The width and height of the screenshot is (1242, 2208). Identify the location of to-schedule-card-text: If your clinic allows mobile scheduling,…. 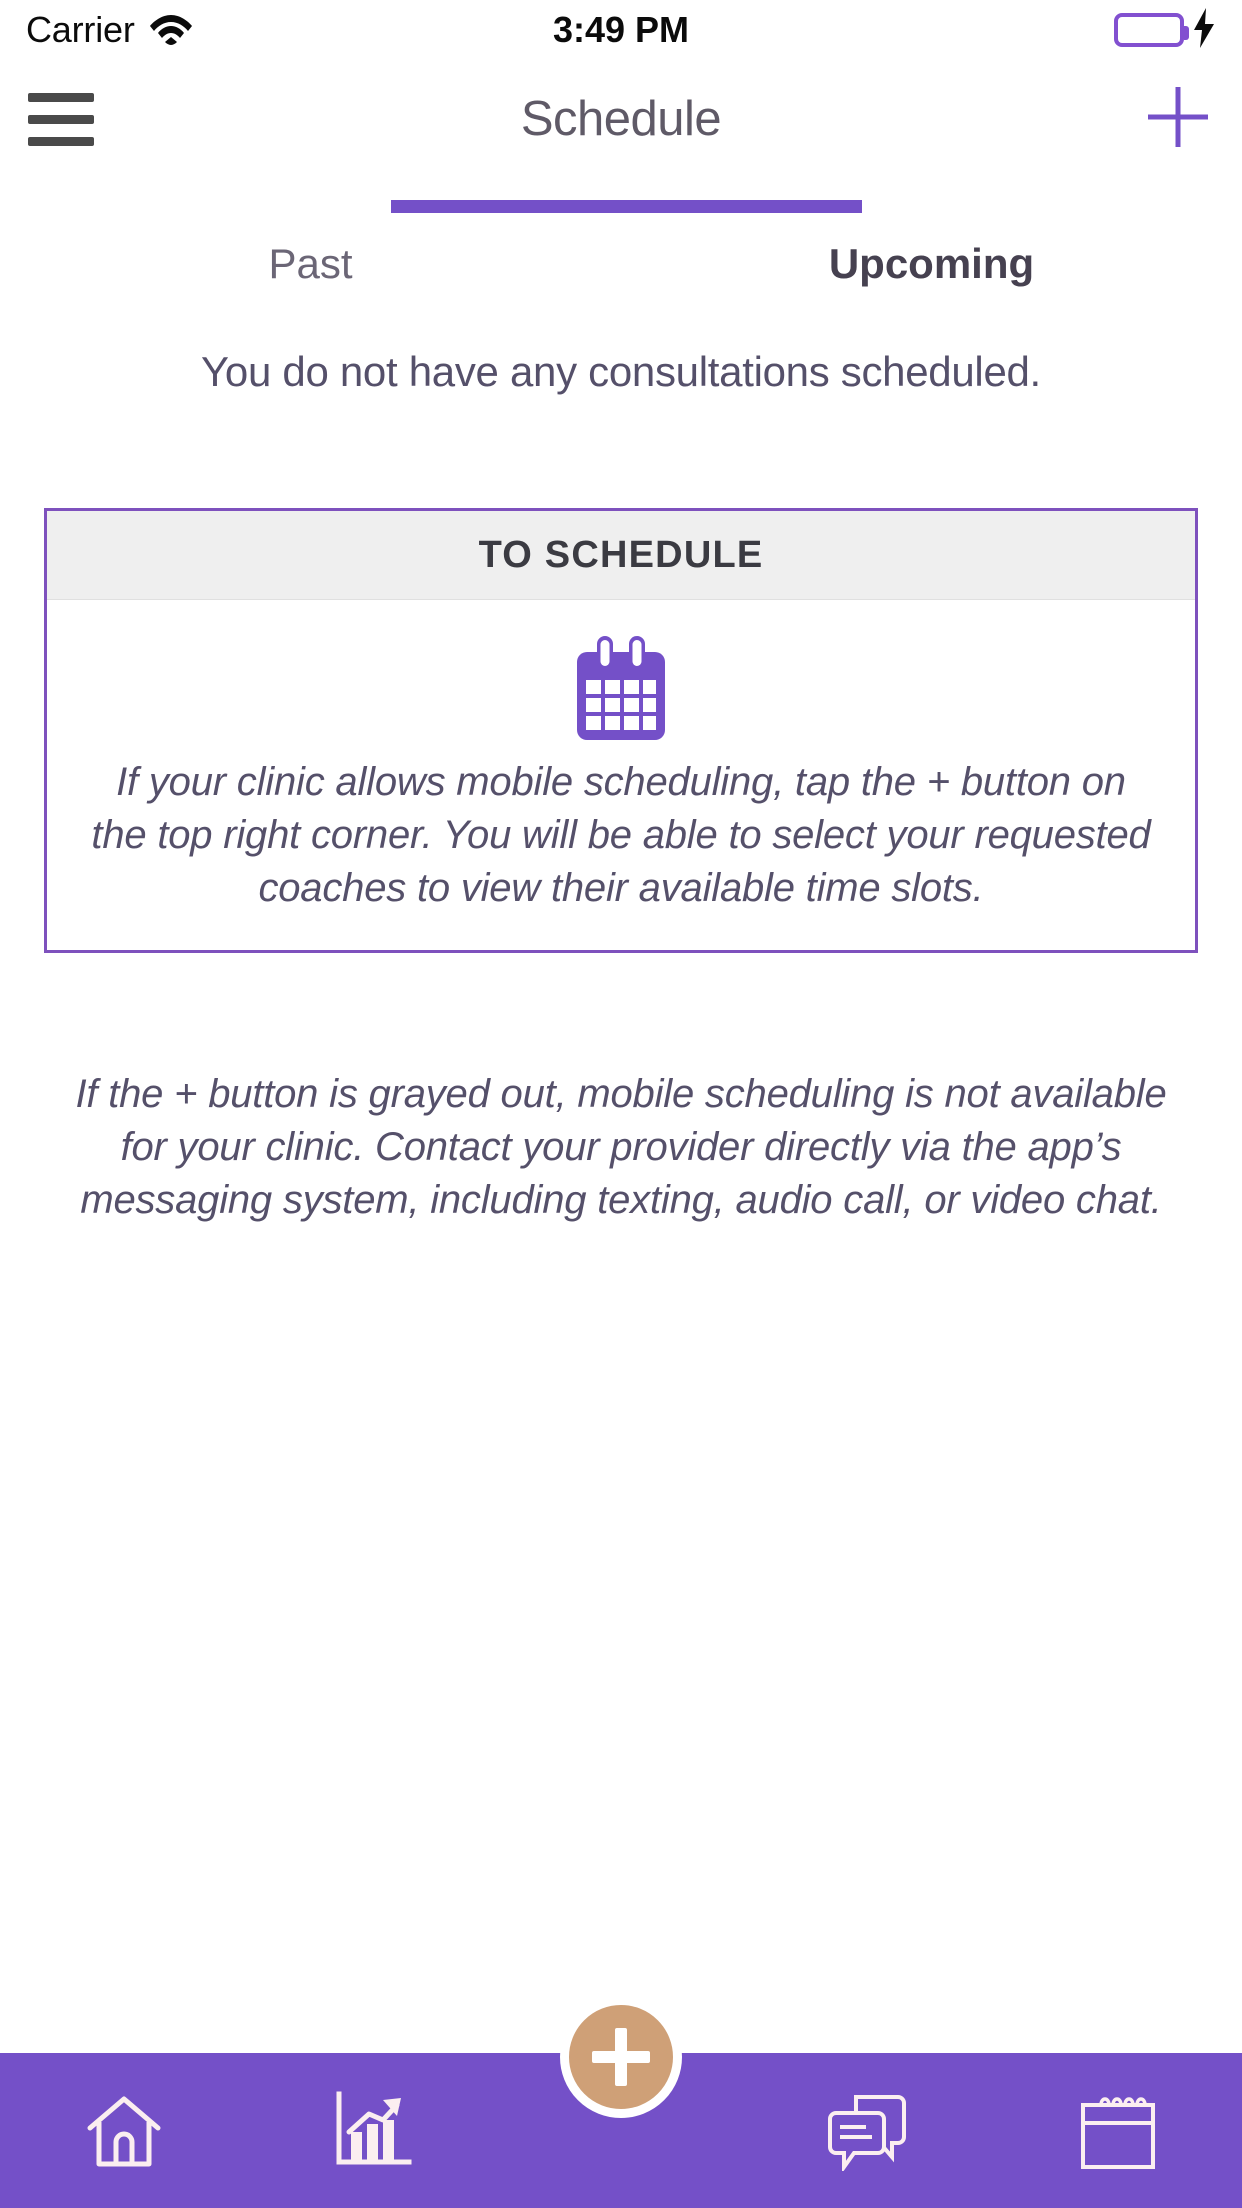
(621, 835).